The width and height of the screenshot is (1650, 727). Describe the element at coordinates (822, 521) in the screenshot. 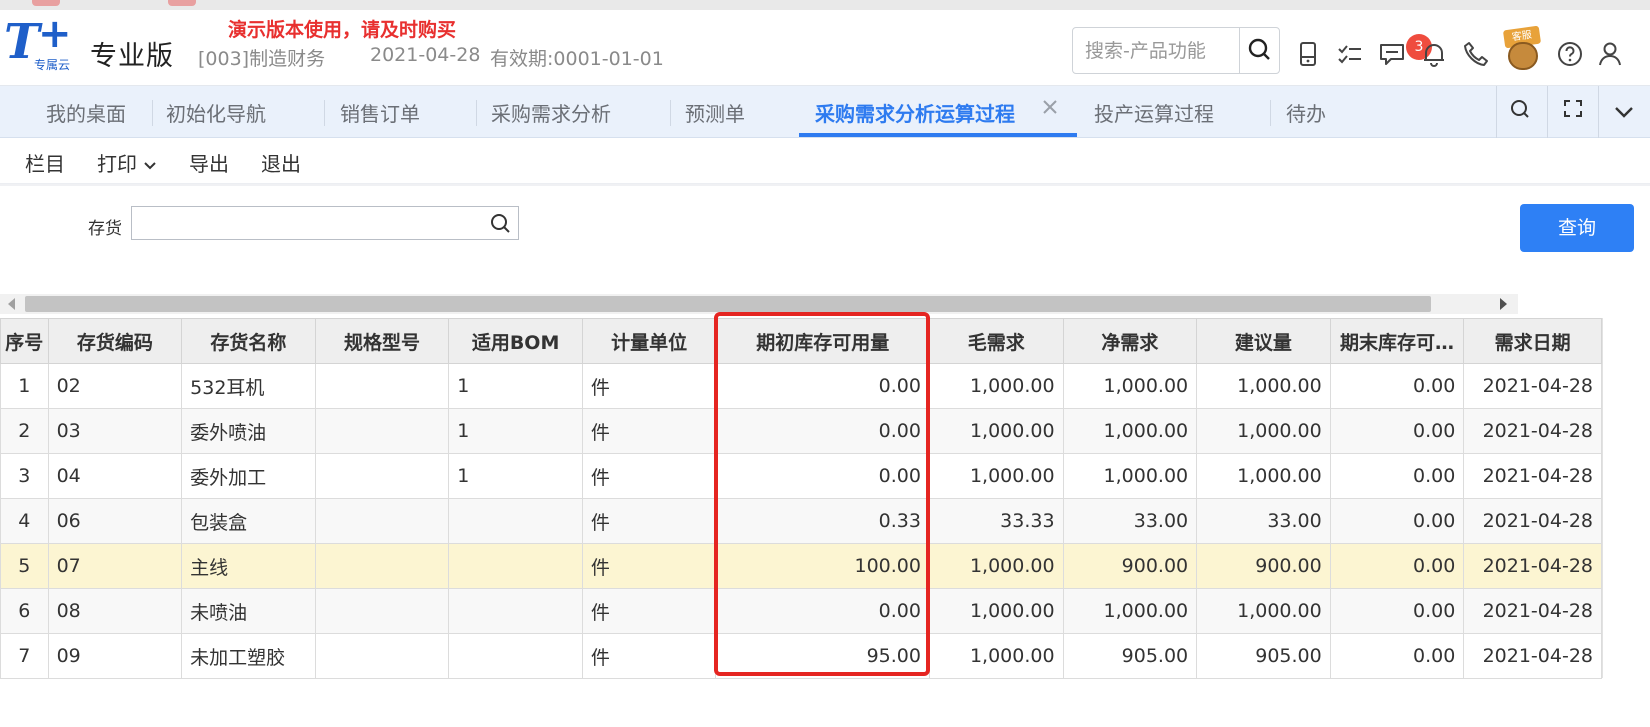

I see `cell-opening-stock: 0.33` at that location.